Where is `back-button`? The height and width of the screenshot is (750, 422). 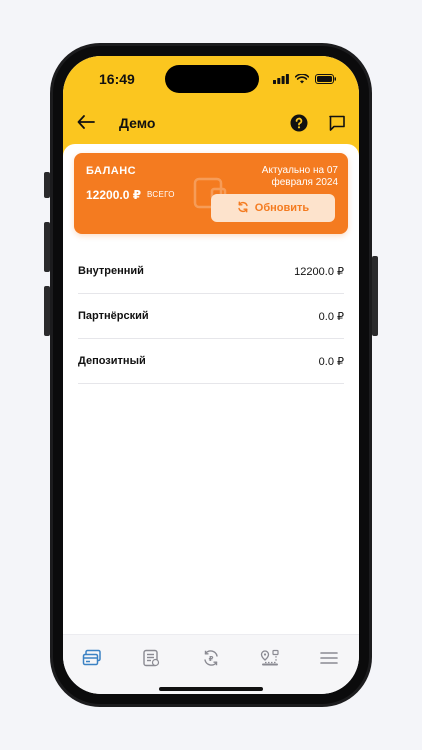 back-button is located at coordinates (87, 124).